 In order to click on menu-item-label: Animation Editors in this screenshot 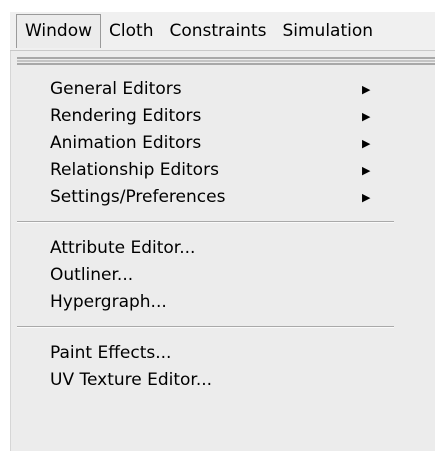, I will do `click(126, 143)`.